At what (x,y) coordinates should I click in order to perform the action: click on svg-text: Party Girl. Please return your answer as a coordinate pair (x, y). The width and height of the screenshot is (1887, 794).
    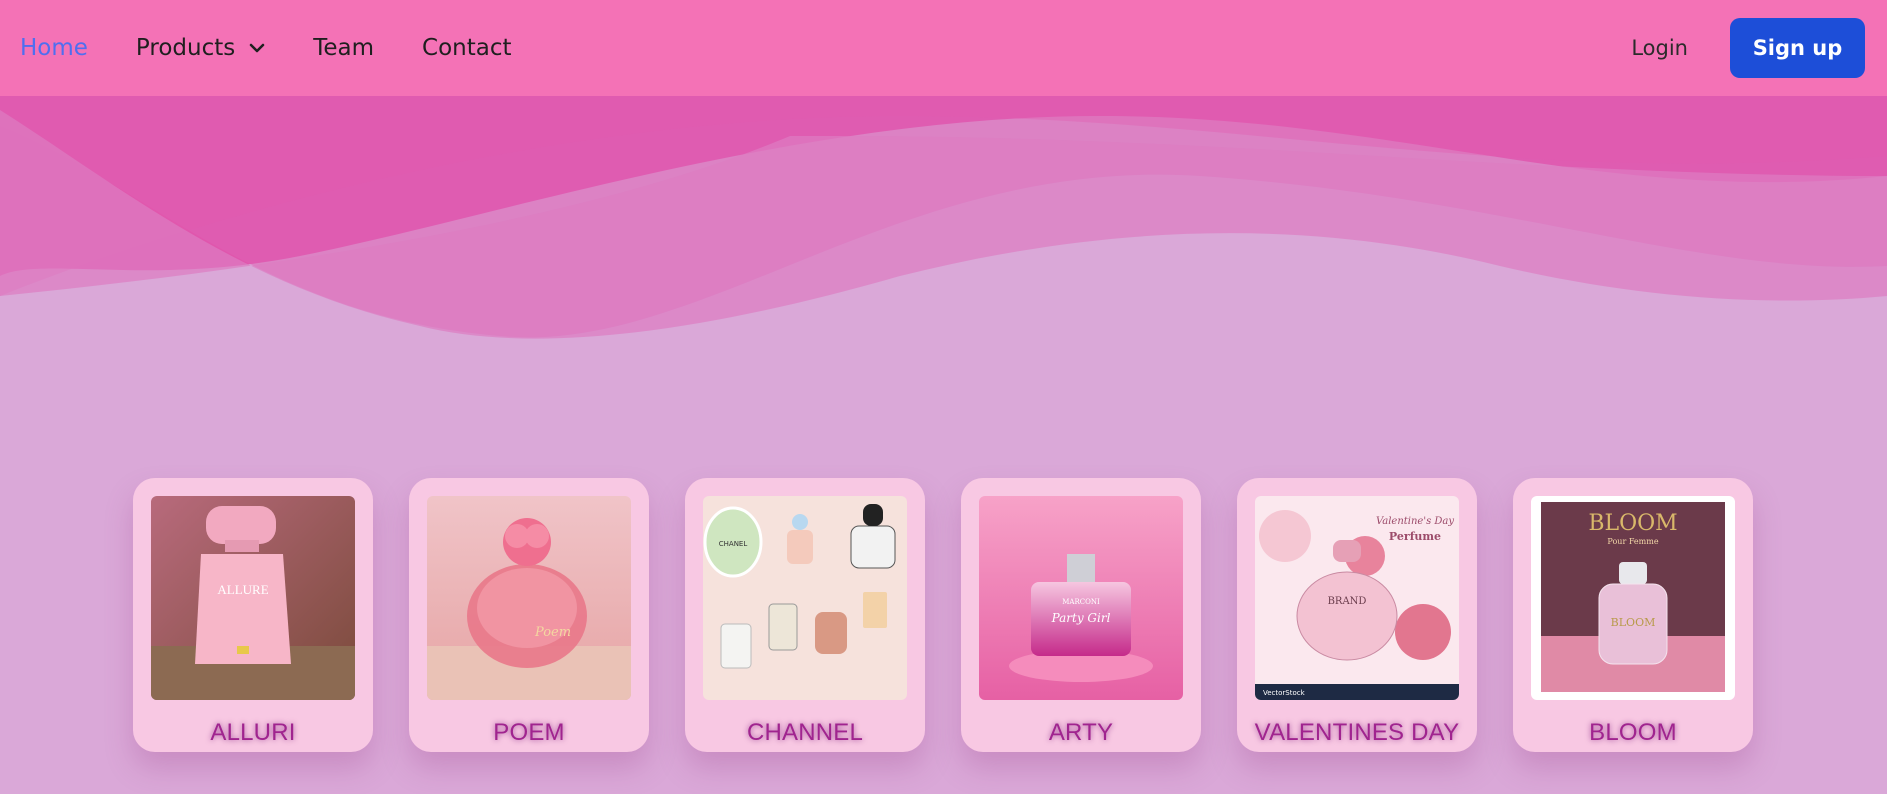
    Looking at the image, I should click on (1081, 618).